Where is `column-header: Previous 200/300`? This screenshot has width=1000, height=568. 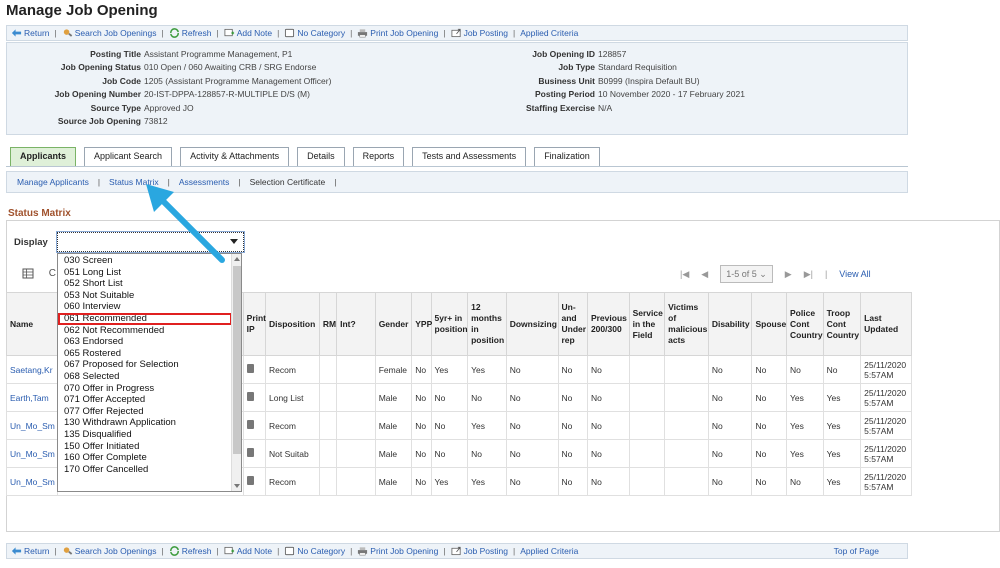 column-header: Previous 200/300 is located at coordinates (608, 324).